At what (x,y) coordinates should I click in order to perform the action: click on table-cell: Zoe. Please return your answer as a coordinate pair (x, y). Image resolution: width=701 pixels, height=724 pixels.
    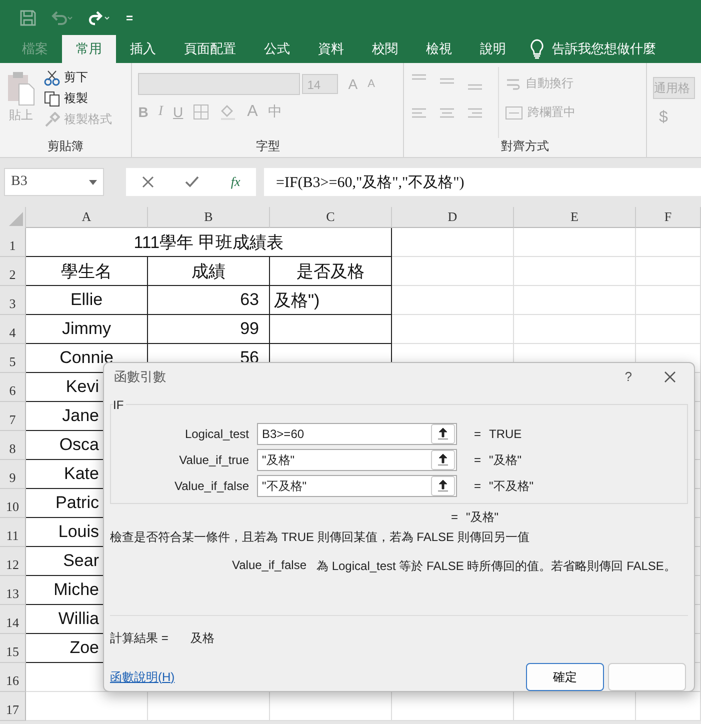
    Looking at the image, I should click on (84, 648).